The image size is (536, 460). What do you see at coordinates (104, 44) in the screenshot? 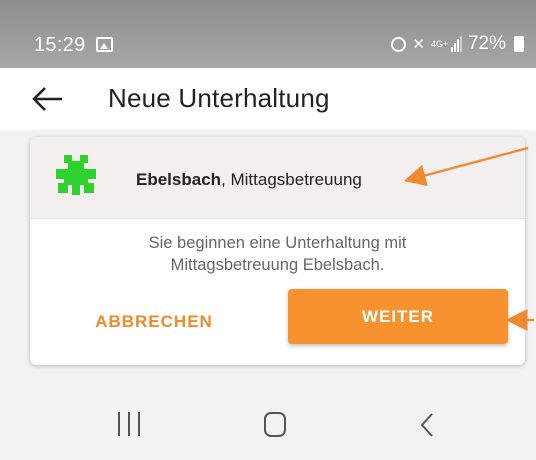
I see `image-icon` at bounding box center [104, 44].